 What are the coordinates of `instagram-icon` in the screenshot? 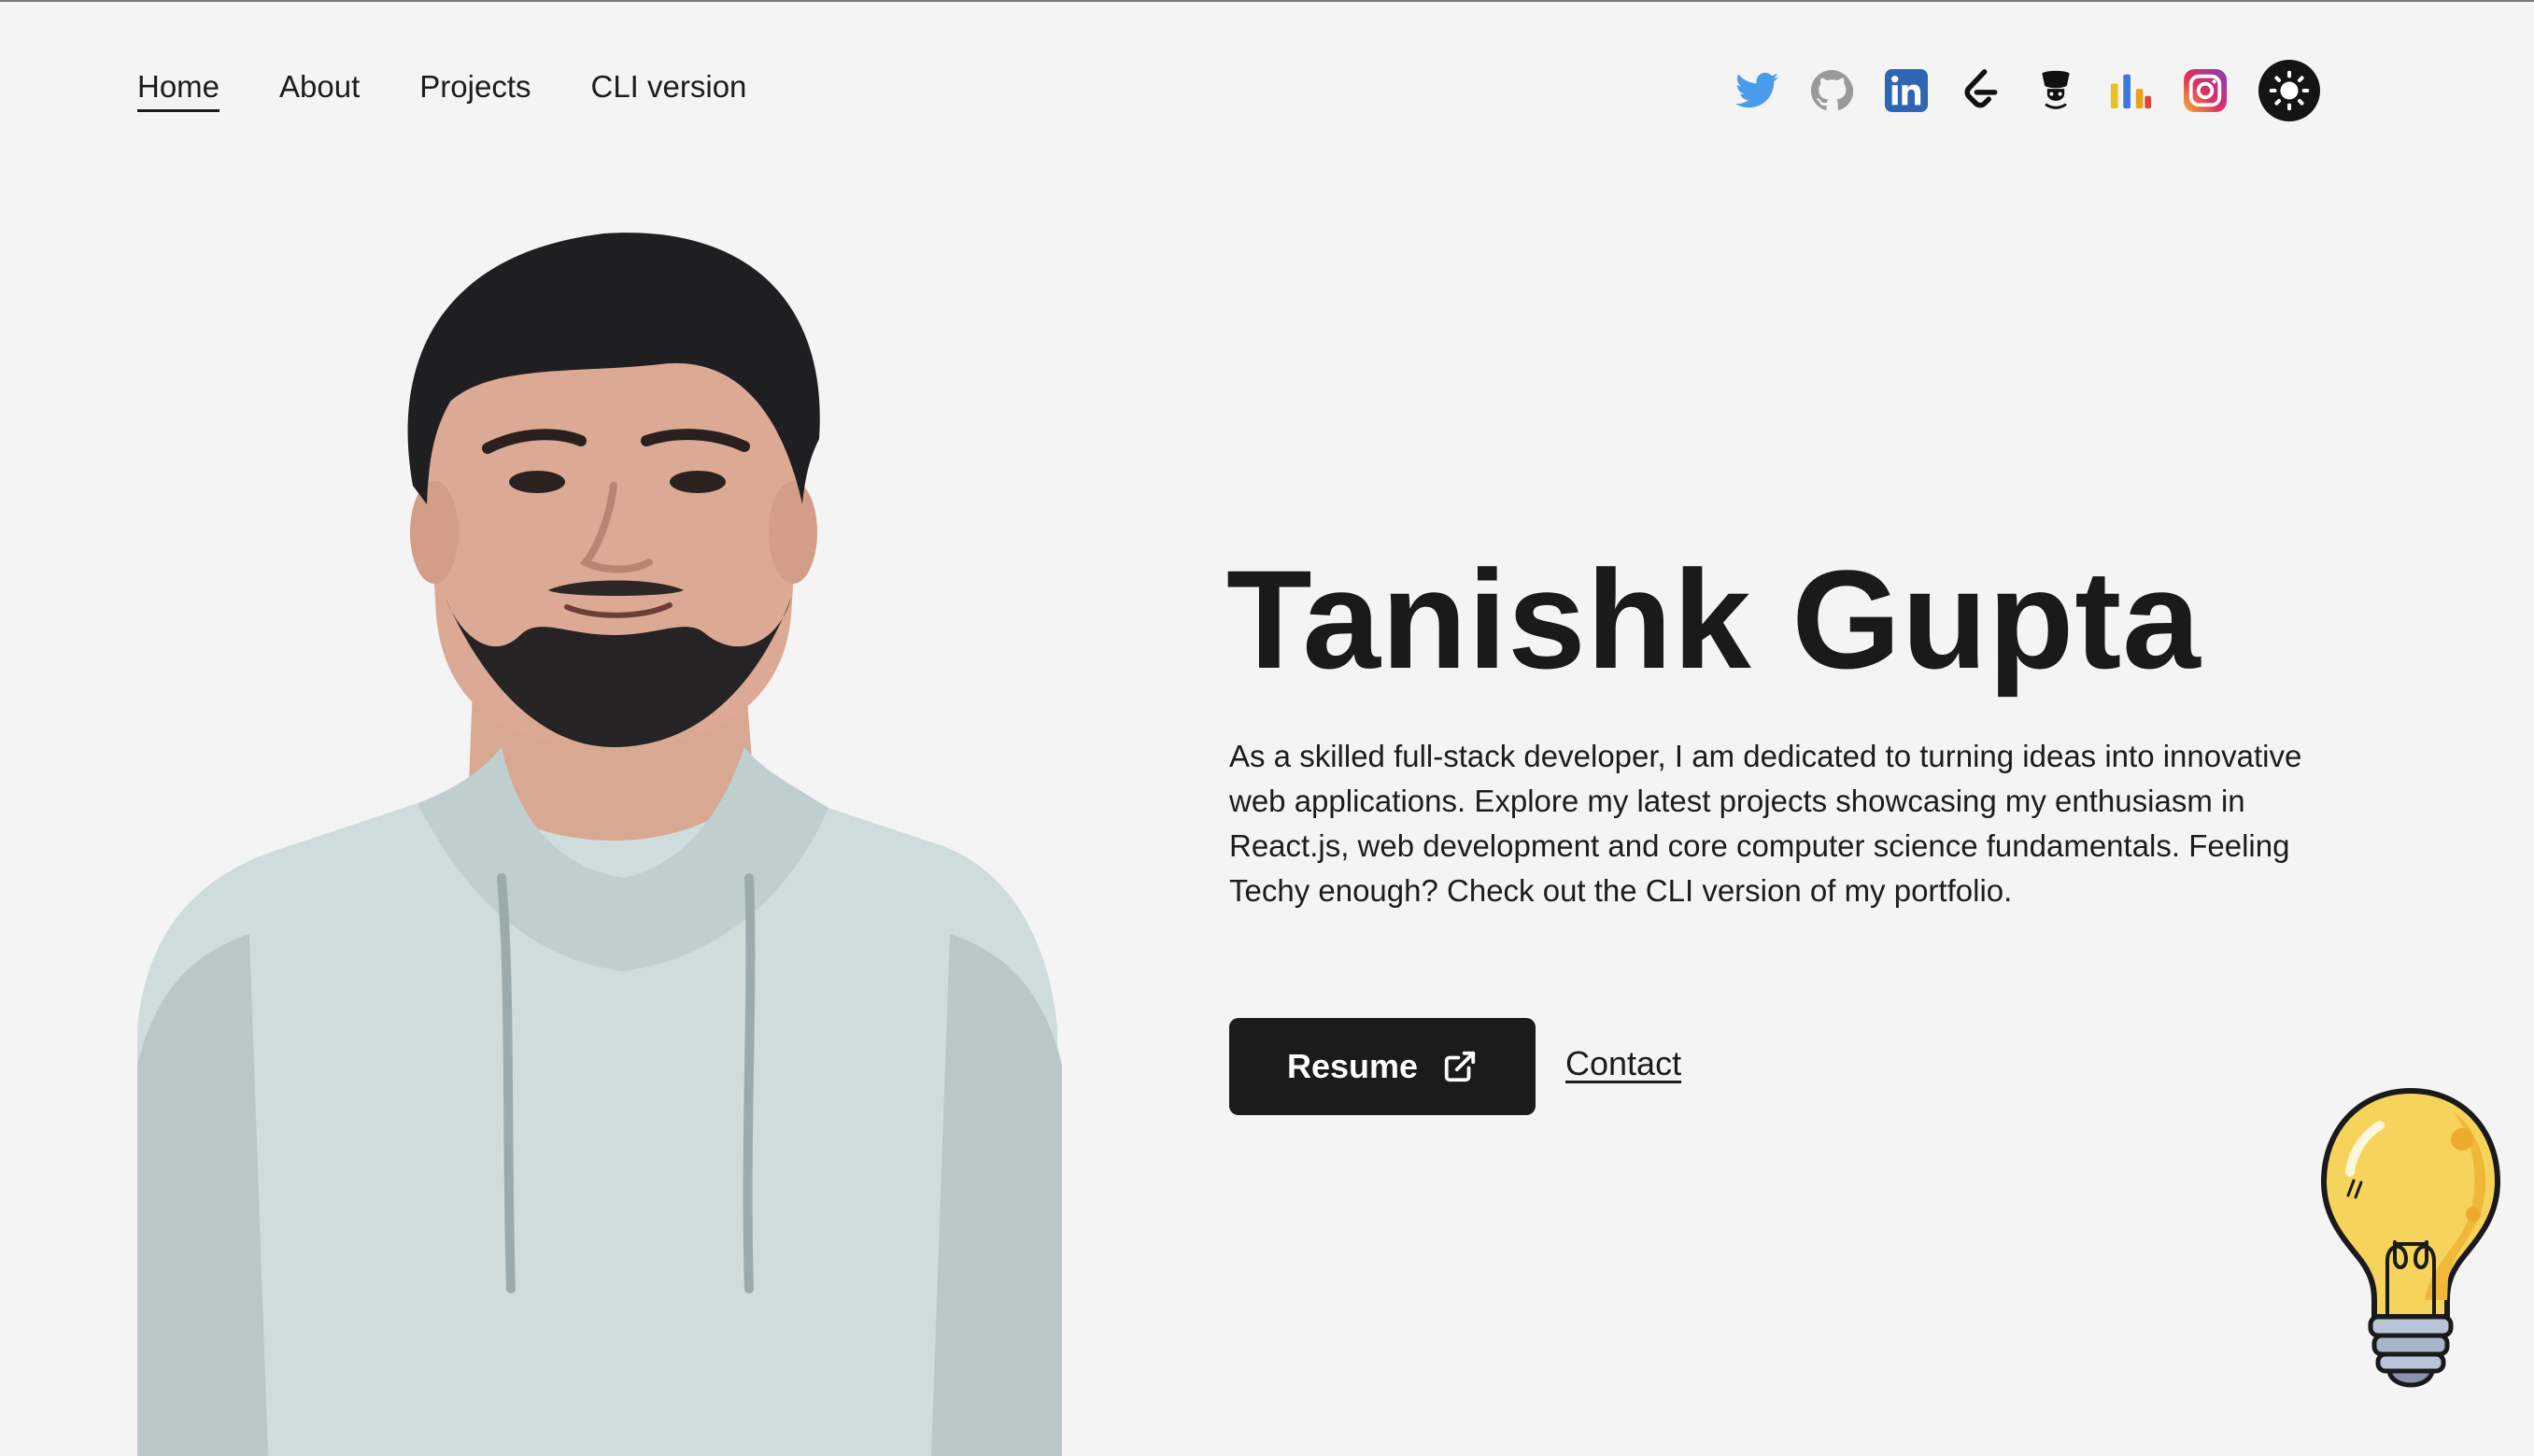 It's located at (2205, 90).